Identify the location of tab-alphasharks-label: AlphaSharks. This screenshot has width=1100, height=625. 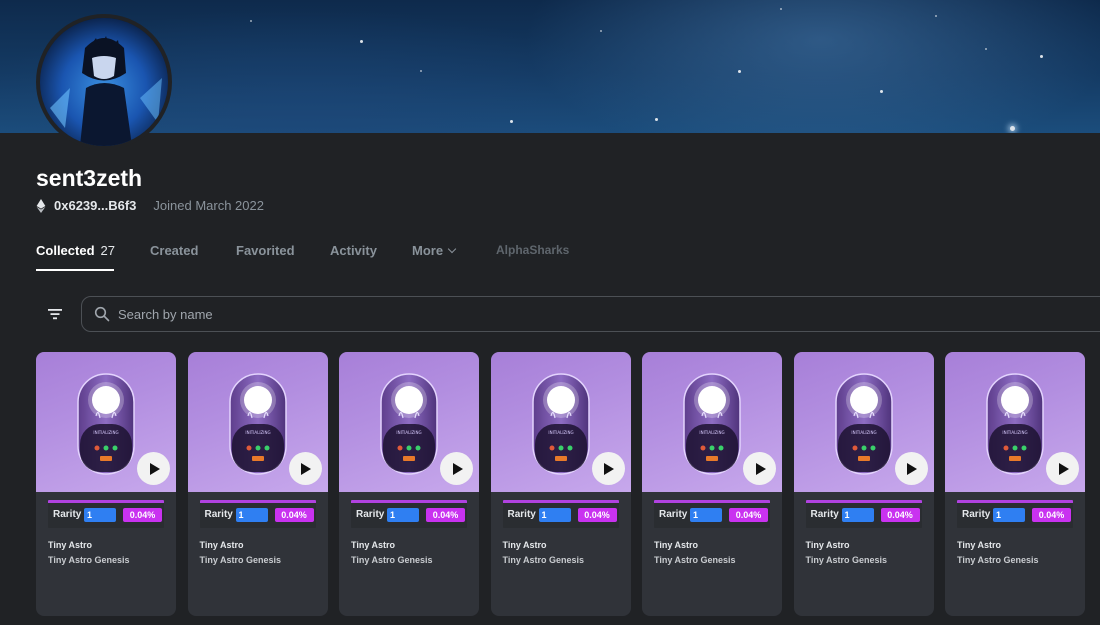
(533, 250).